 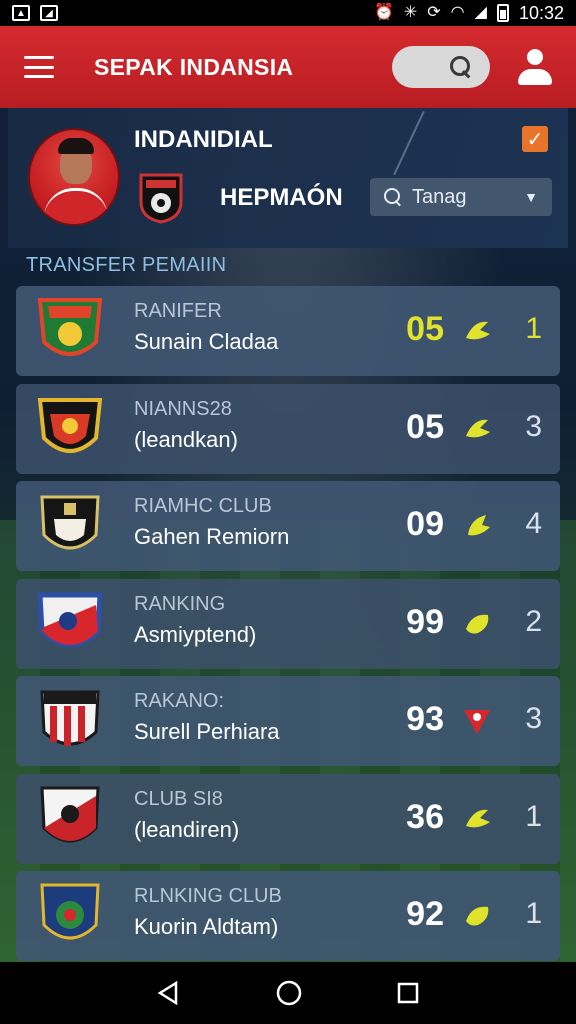 What do you see at coordinates (288, 178) in the screenshot?
I see `player-header-card: INDANIDIAL ✓ HEPMAÓN Tanag ▼` at bounding box center [288, 178].